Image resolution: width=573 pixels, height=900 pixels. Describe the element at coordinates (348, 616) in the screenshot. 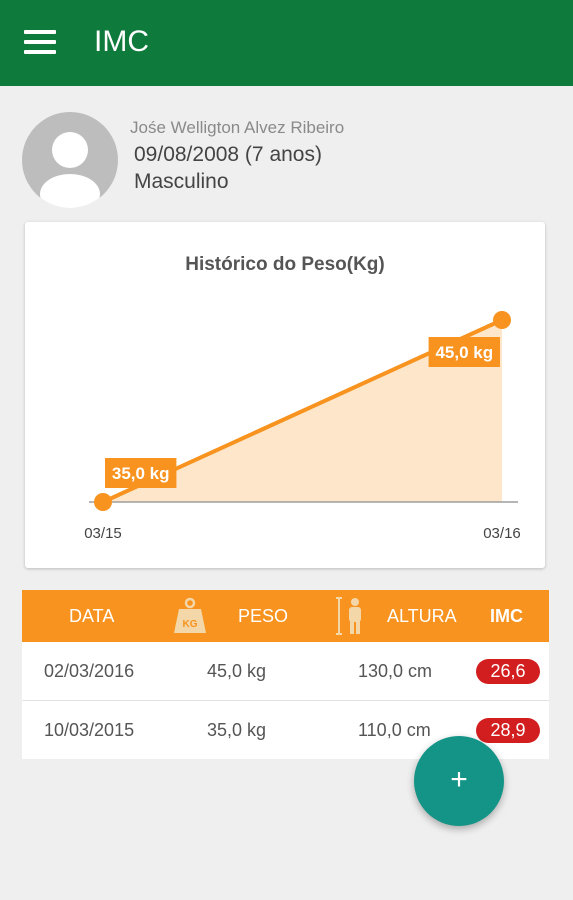

I see `height-person-icon` at that location.